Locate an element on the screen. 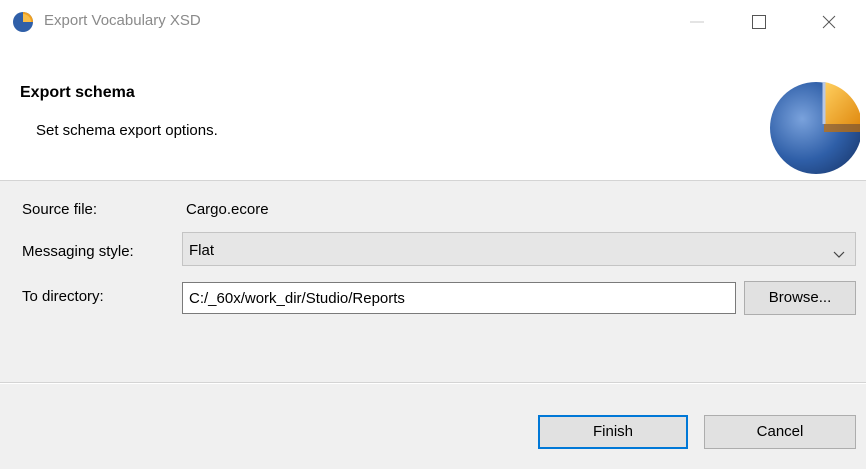 This screenshot has height=469, width=866. window-title: Export Vocabulary XSD is located at coordinates (122, 20).